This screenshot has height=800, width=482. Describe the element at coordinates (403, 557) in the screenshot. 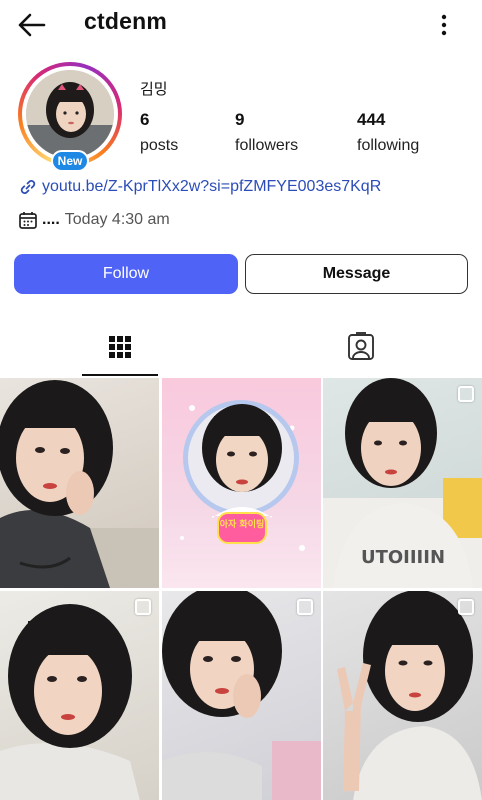

I see `svg-text: UTOIIIIN` at that location.